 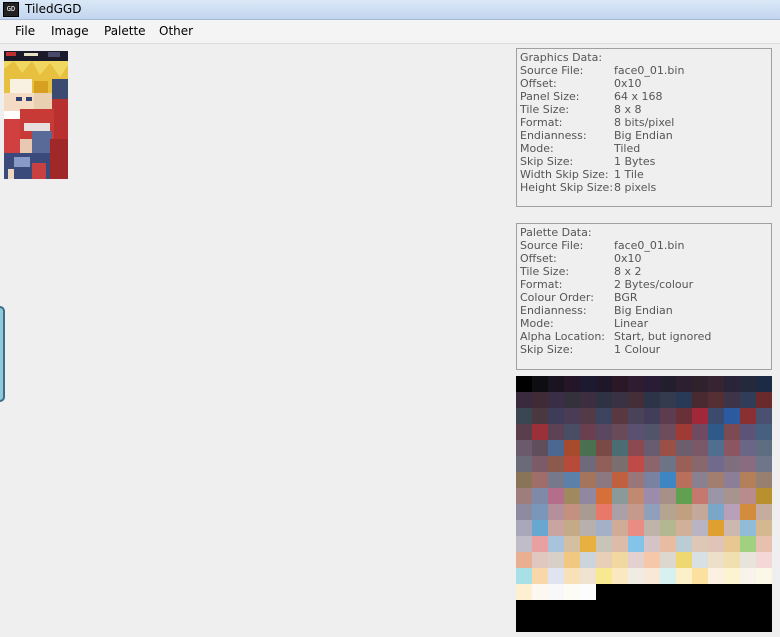 What do you see at coordinates (36, 115) in the screenshot?
I see `graphics-canvas` at bounding box center [36, 115].